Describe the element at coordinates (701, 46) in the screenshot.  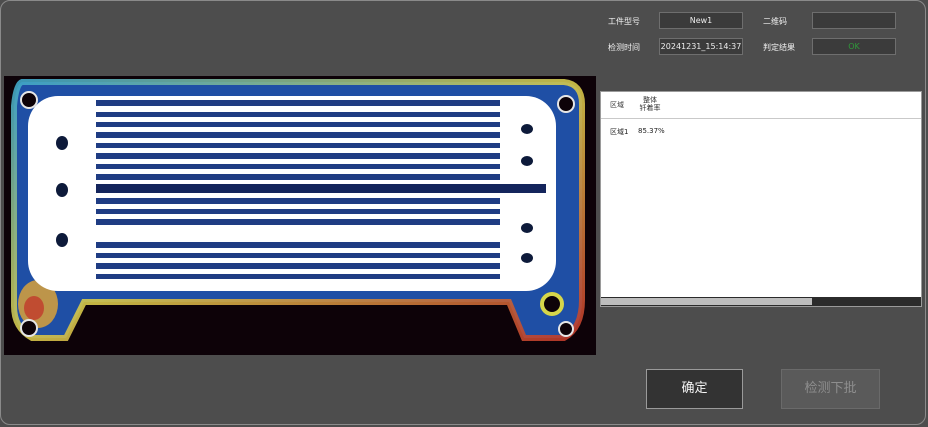
I see `time-field: 20241231_15:14:37` at that location.